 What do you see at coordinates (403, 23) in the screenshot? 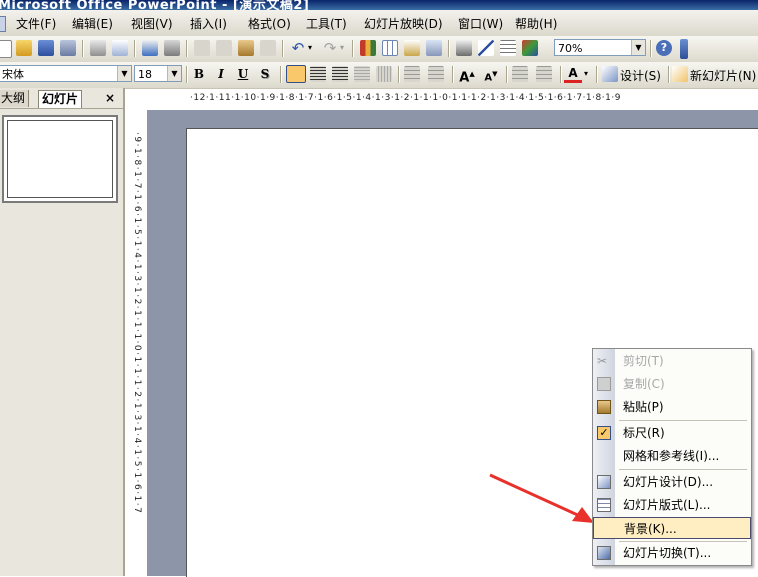
I see `menu-slideshow: 幻灯片放映(D)` at bounding box center [403, 23].